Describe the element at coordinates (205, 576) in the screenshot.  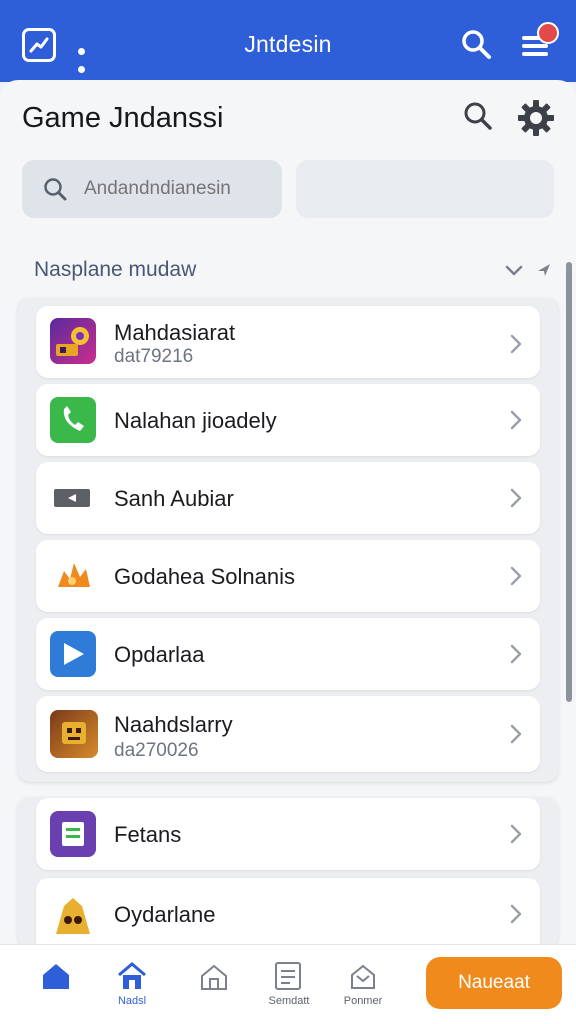
I see `list-item-label: Godahea Solnanis` at that location.